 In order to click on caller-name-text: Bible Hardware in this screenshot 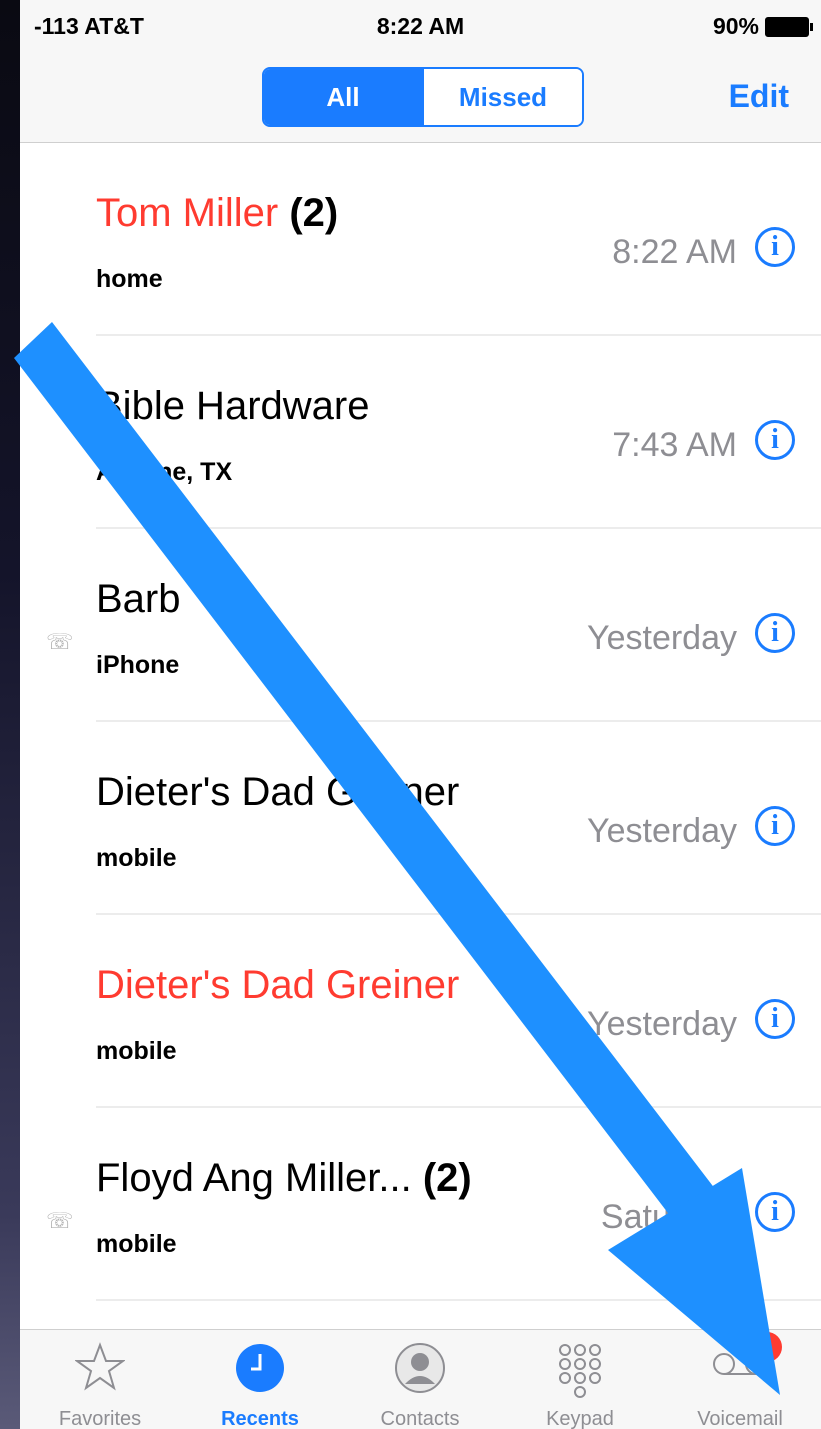, I will do `click(233, 406)`.